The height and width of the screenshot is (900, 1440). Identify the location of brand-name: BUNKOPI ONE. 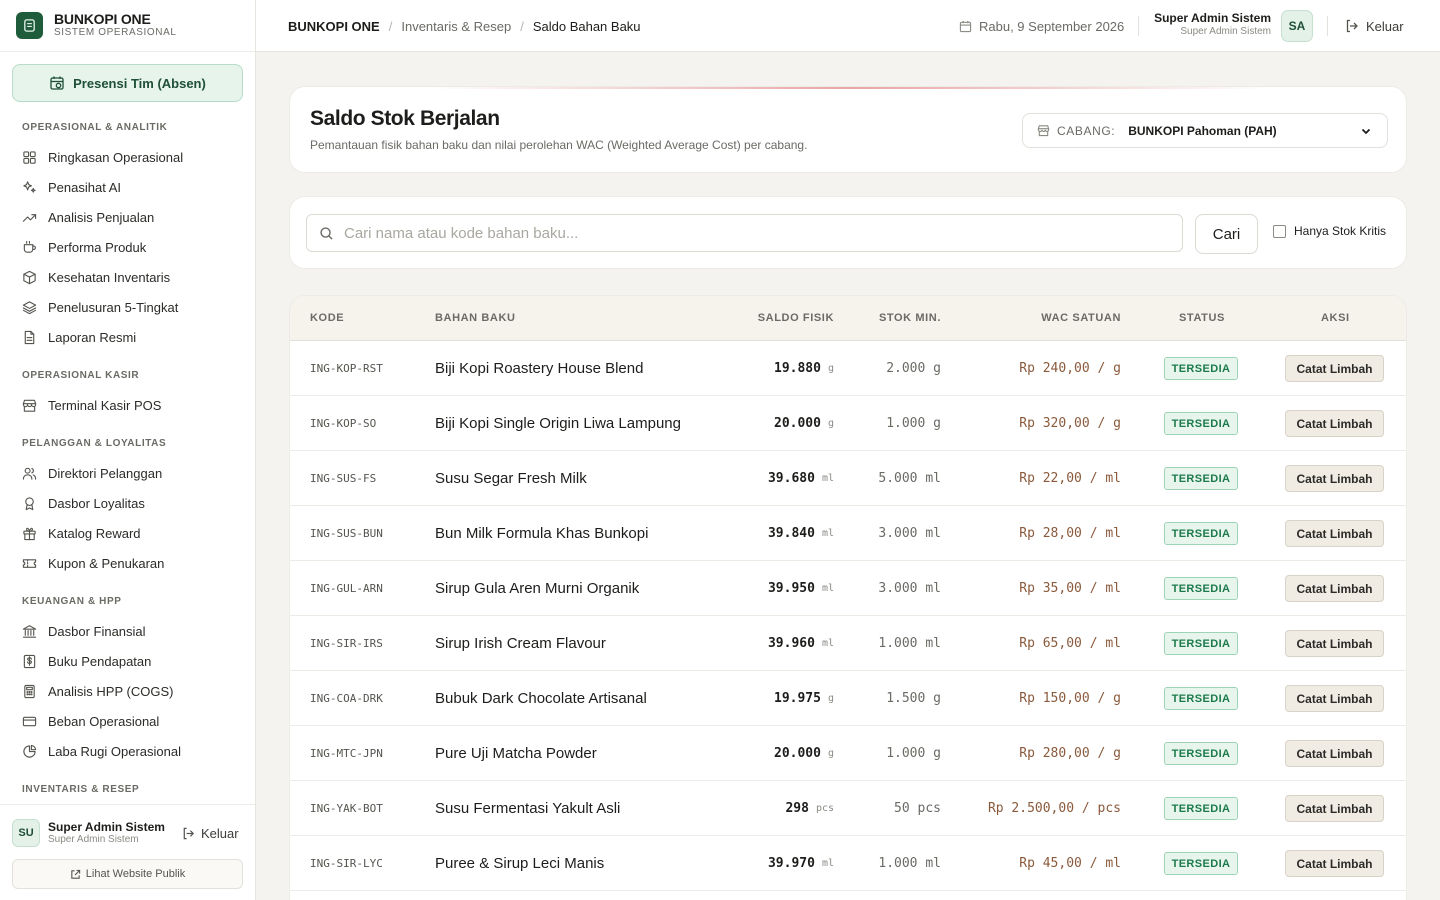
(102, 19).